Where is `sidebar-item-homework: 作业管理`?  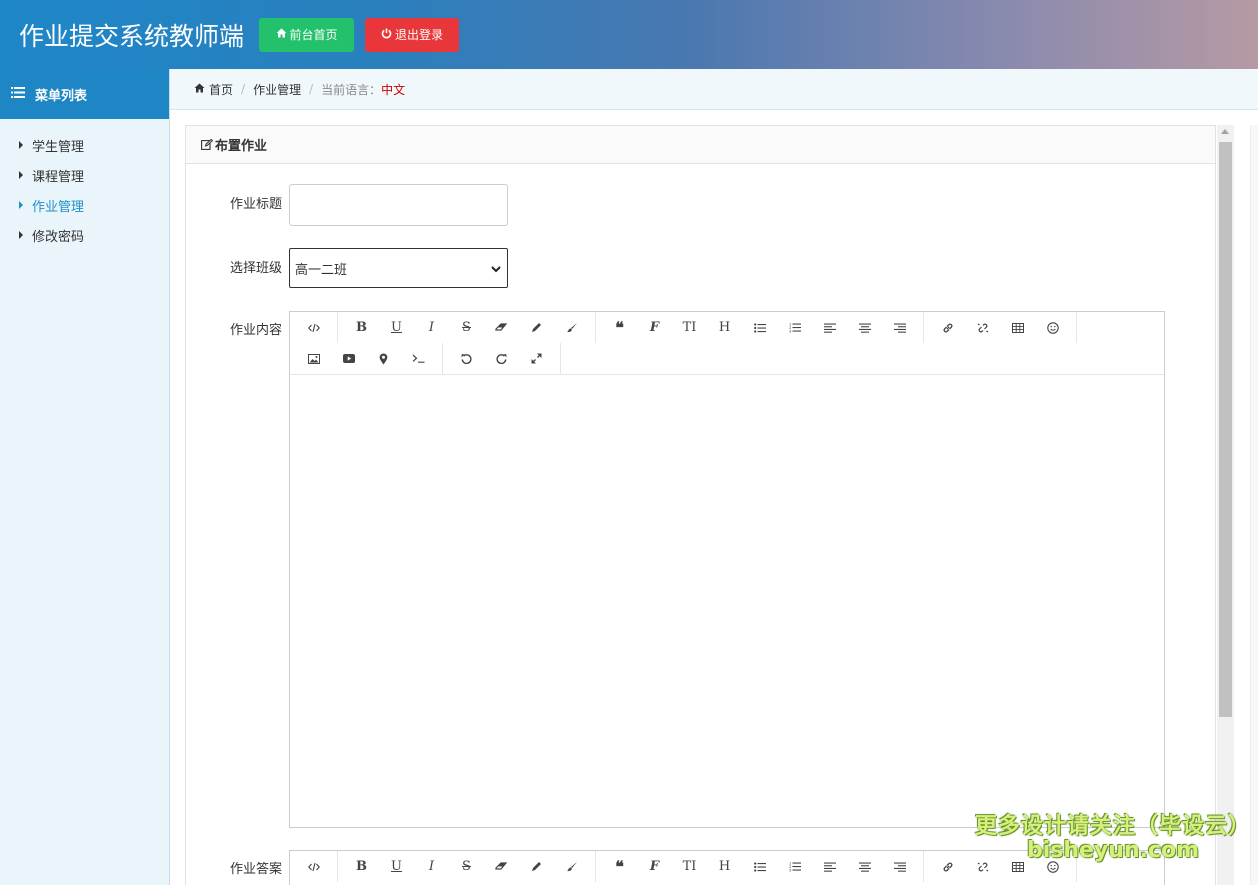
sidebar-item-homework: 作业管理 is located at coordinates (84, 205).